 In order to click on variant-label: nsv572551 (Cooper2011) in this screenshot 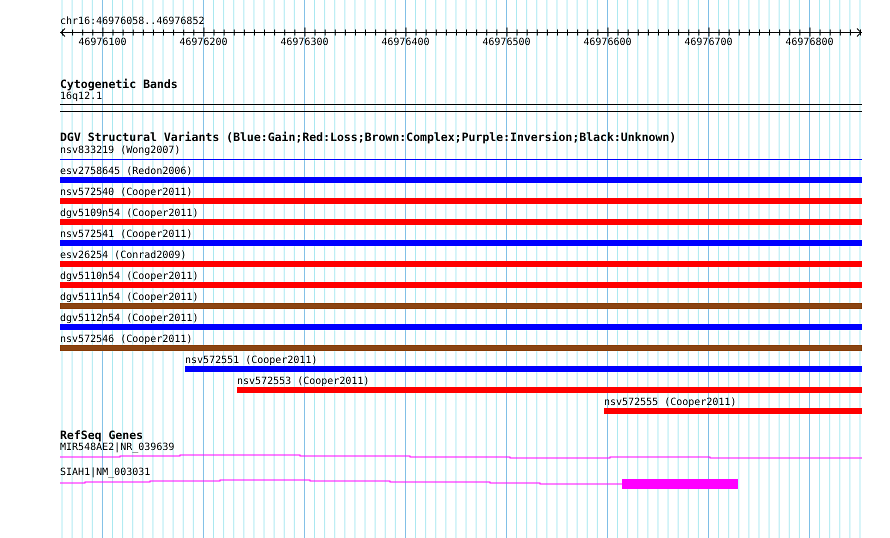, I will do `click(251, 360)`.